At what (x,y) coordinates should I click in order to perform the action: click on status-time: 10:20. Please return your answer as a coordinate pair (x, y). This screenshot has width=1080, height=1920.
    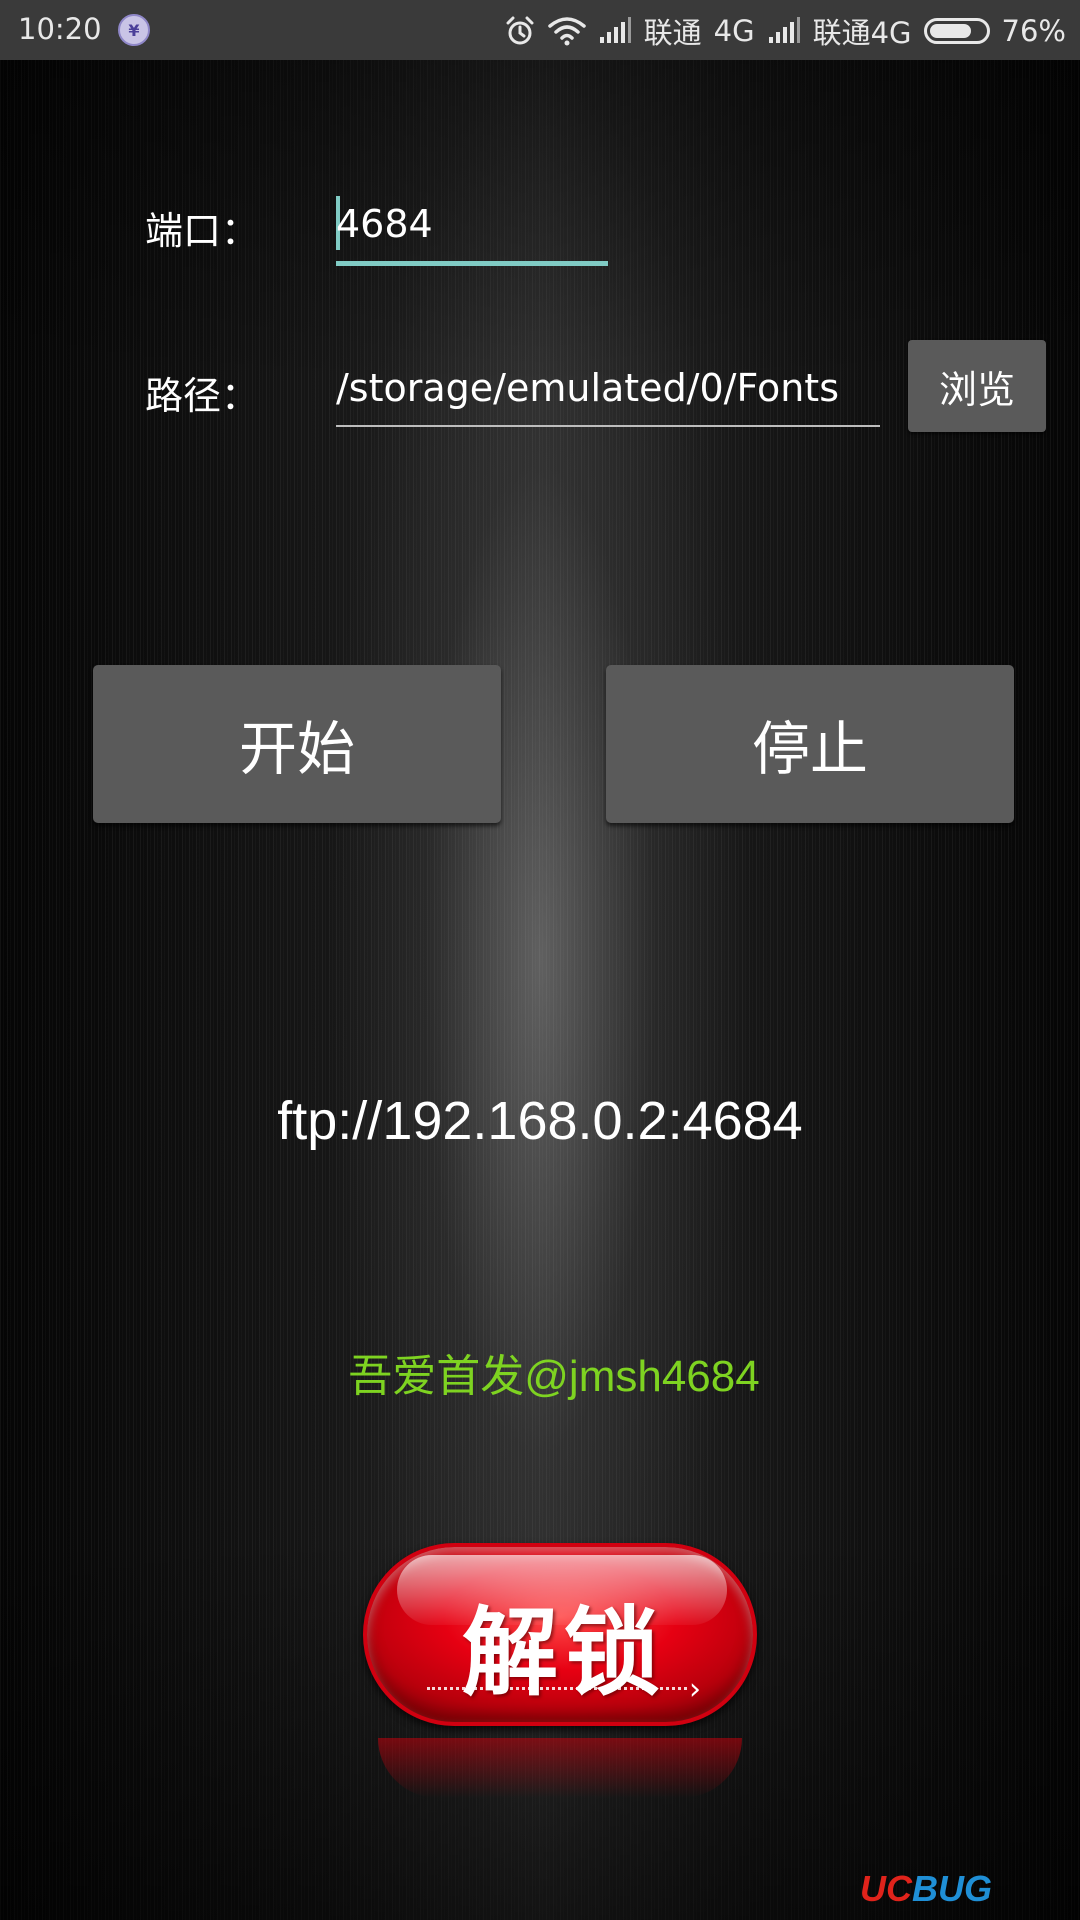
    Looking at the image, I should click on (60, 29).